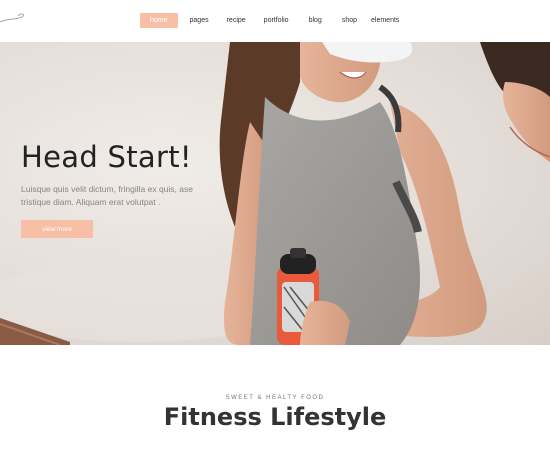 This screenshot has width=550, height=472. What do you see at coordinates (57, 229) in the screenshot?
I see `view-more-button: view more` at bounding box center [57, 229].